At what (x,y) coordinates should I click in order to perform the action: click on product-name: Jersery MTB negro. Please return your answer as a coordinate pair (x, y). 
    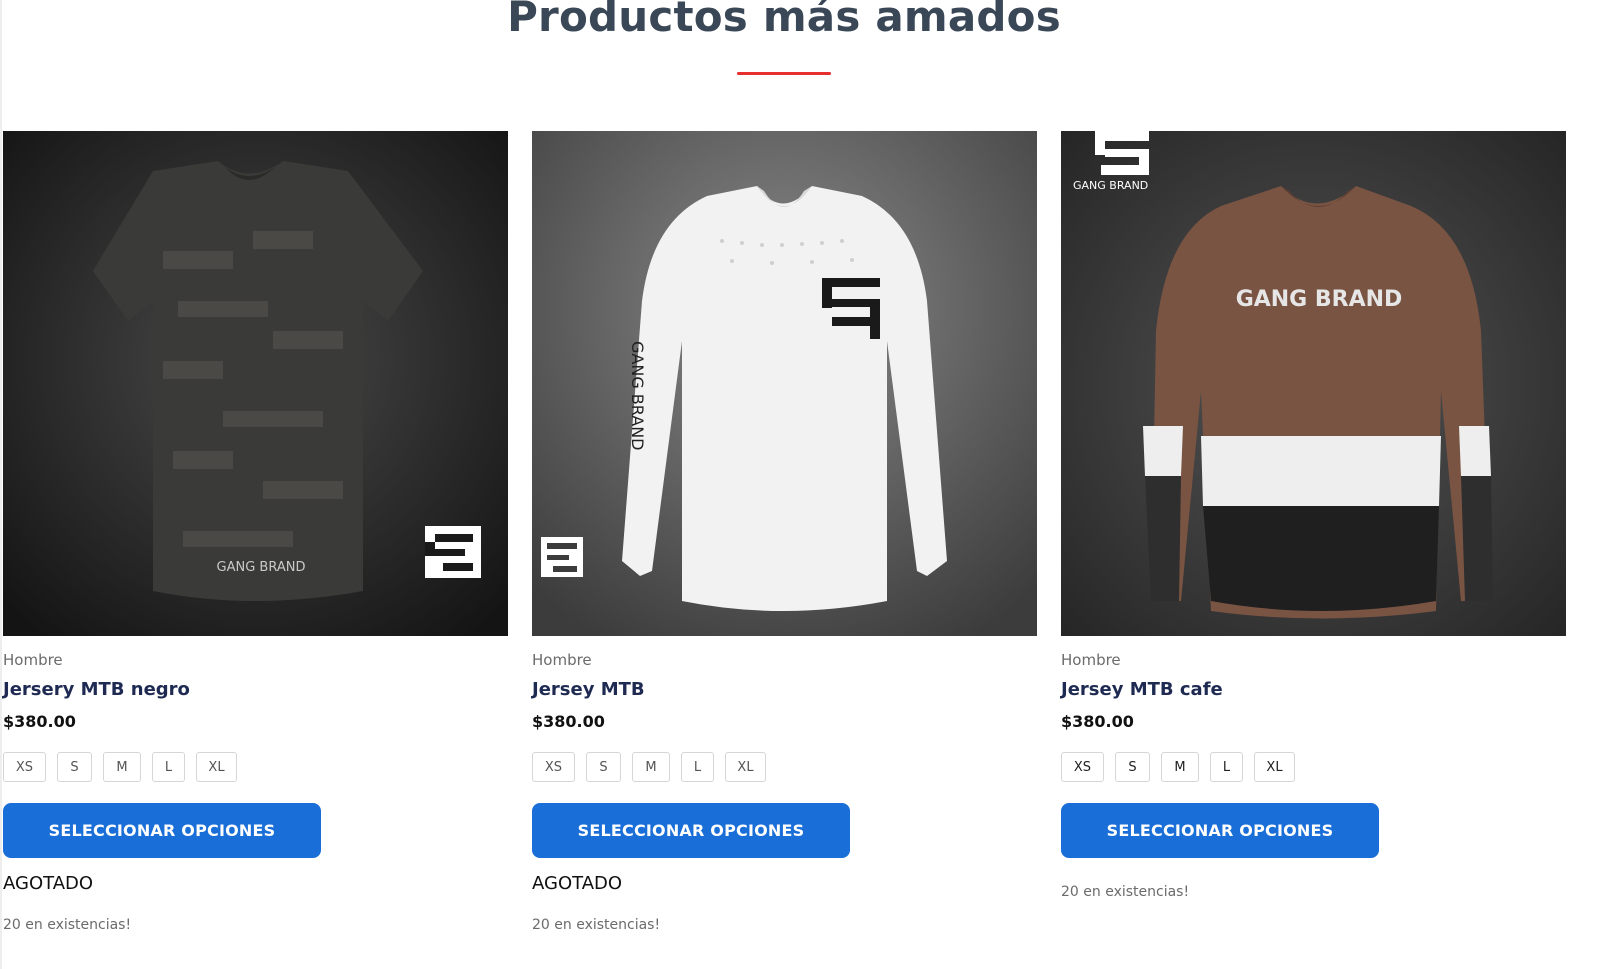
    Looking at the image, I should click on (96, 689).